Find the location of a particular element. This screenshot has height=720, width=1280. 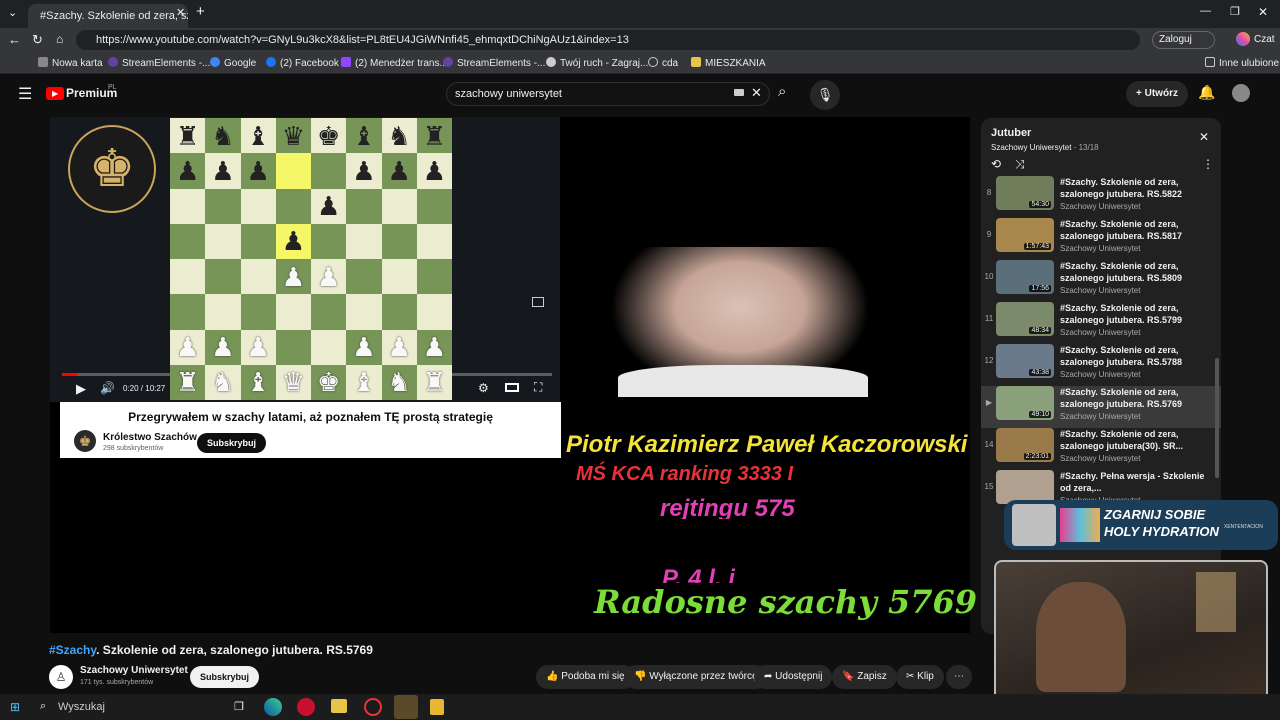

taskbar-search-icon: ⌕ is located at coordinates (43, 706).